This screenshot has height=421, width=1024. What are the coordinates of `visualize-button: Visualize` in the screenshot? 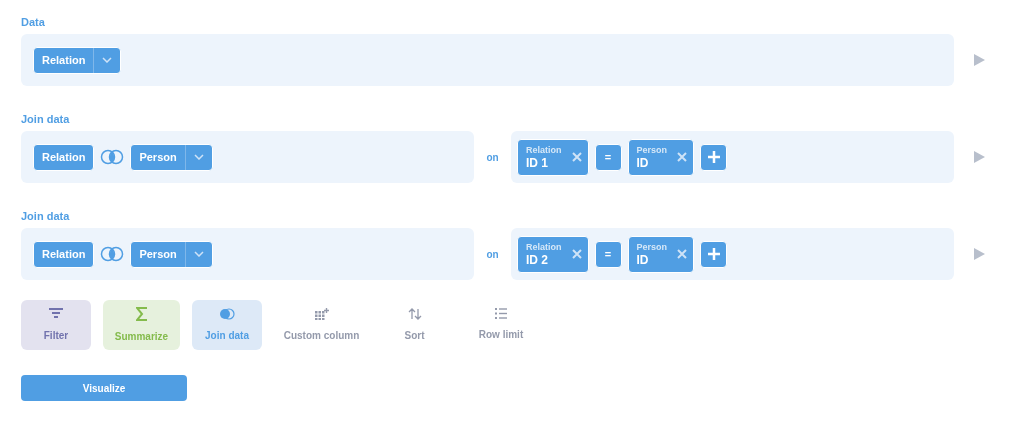 It's located at (104, 388).